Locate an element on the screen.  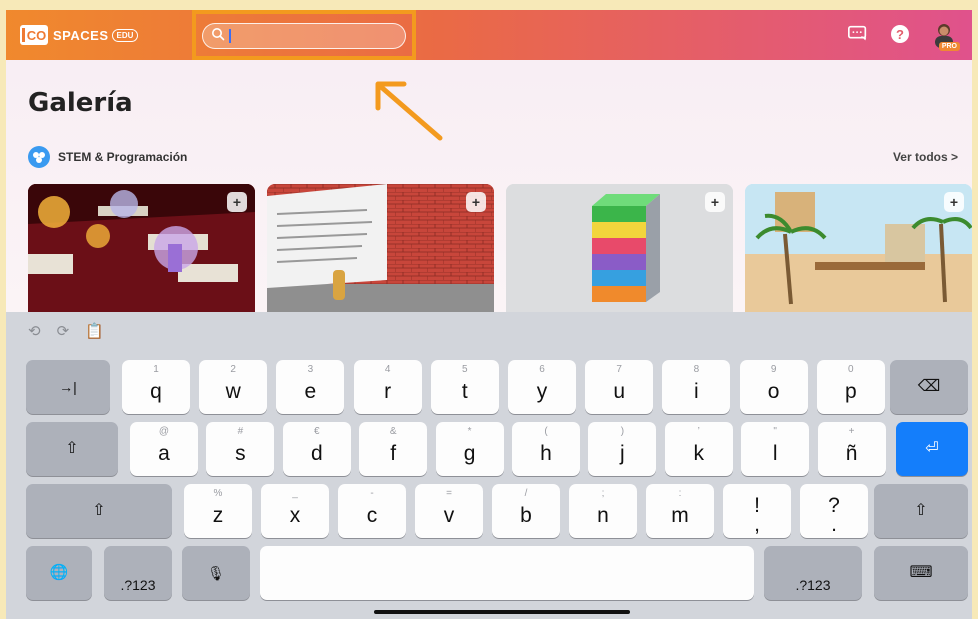
tab-key: →| is located at coordinates (68, 387).